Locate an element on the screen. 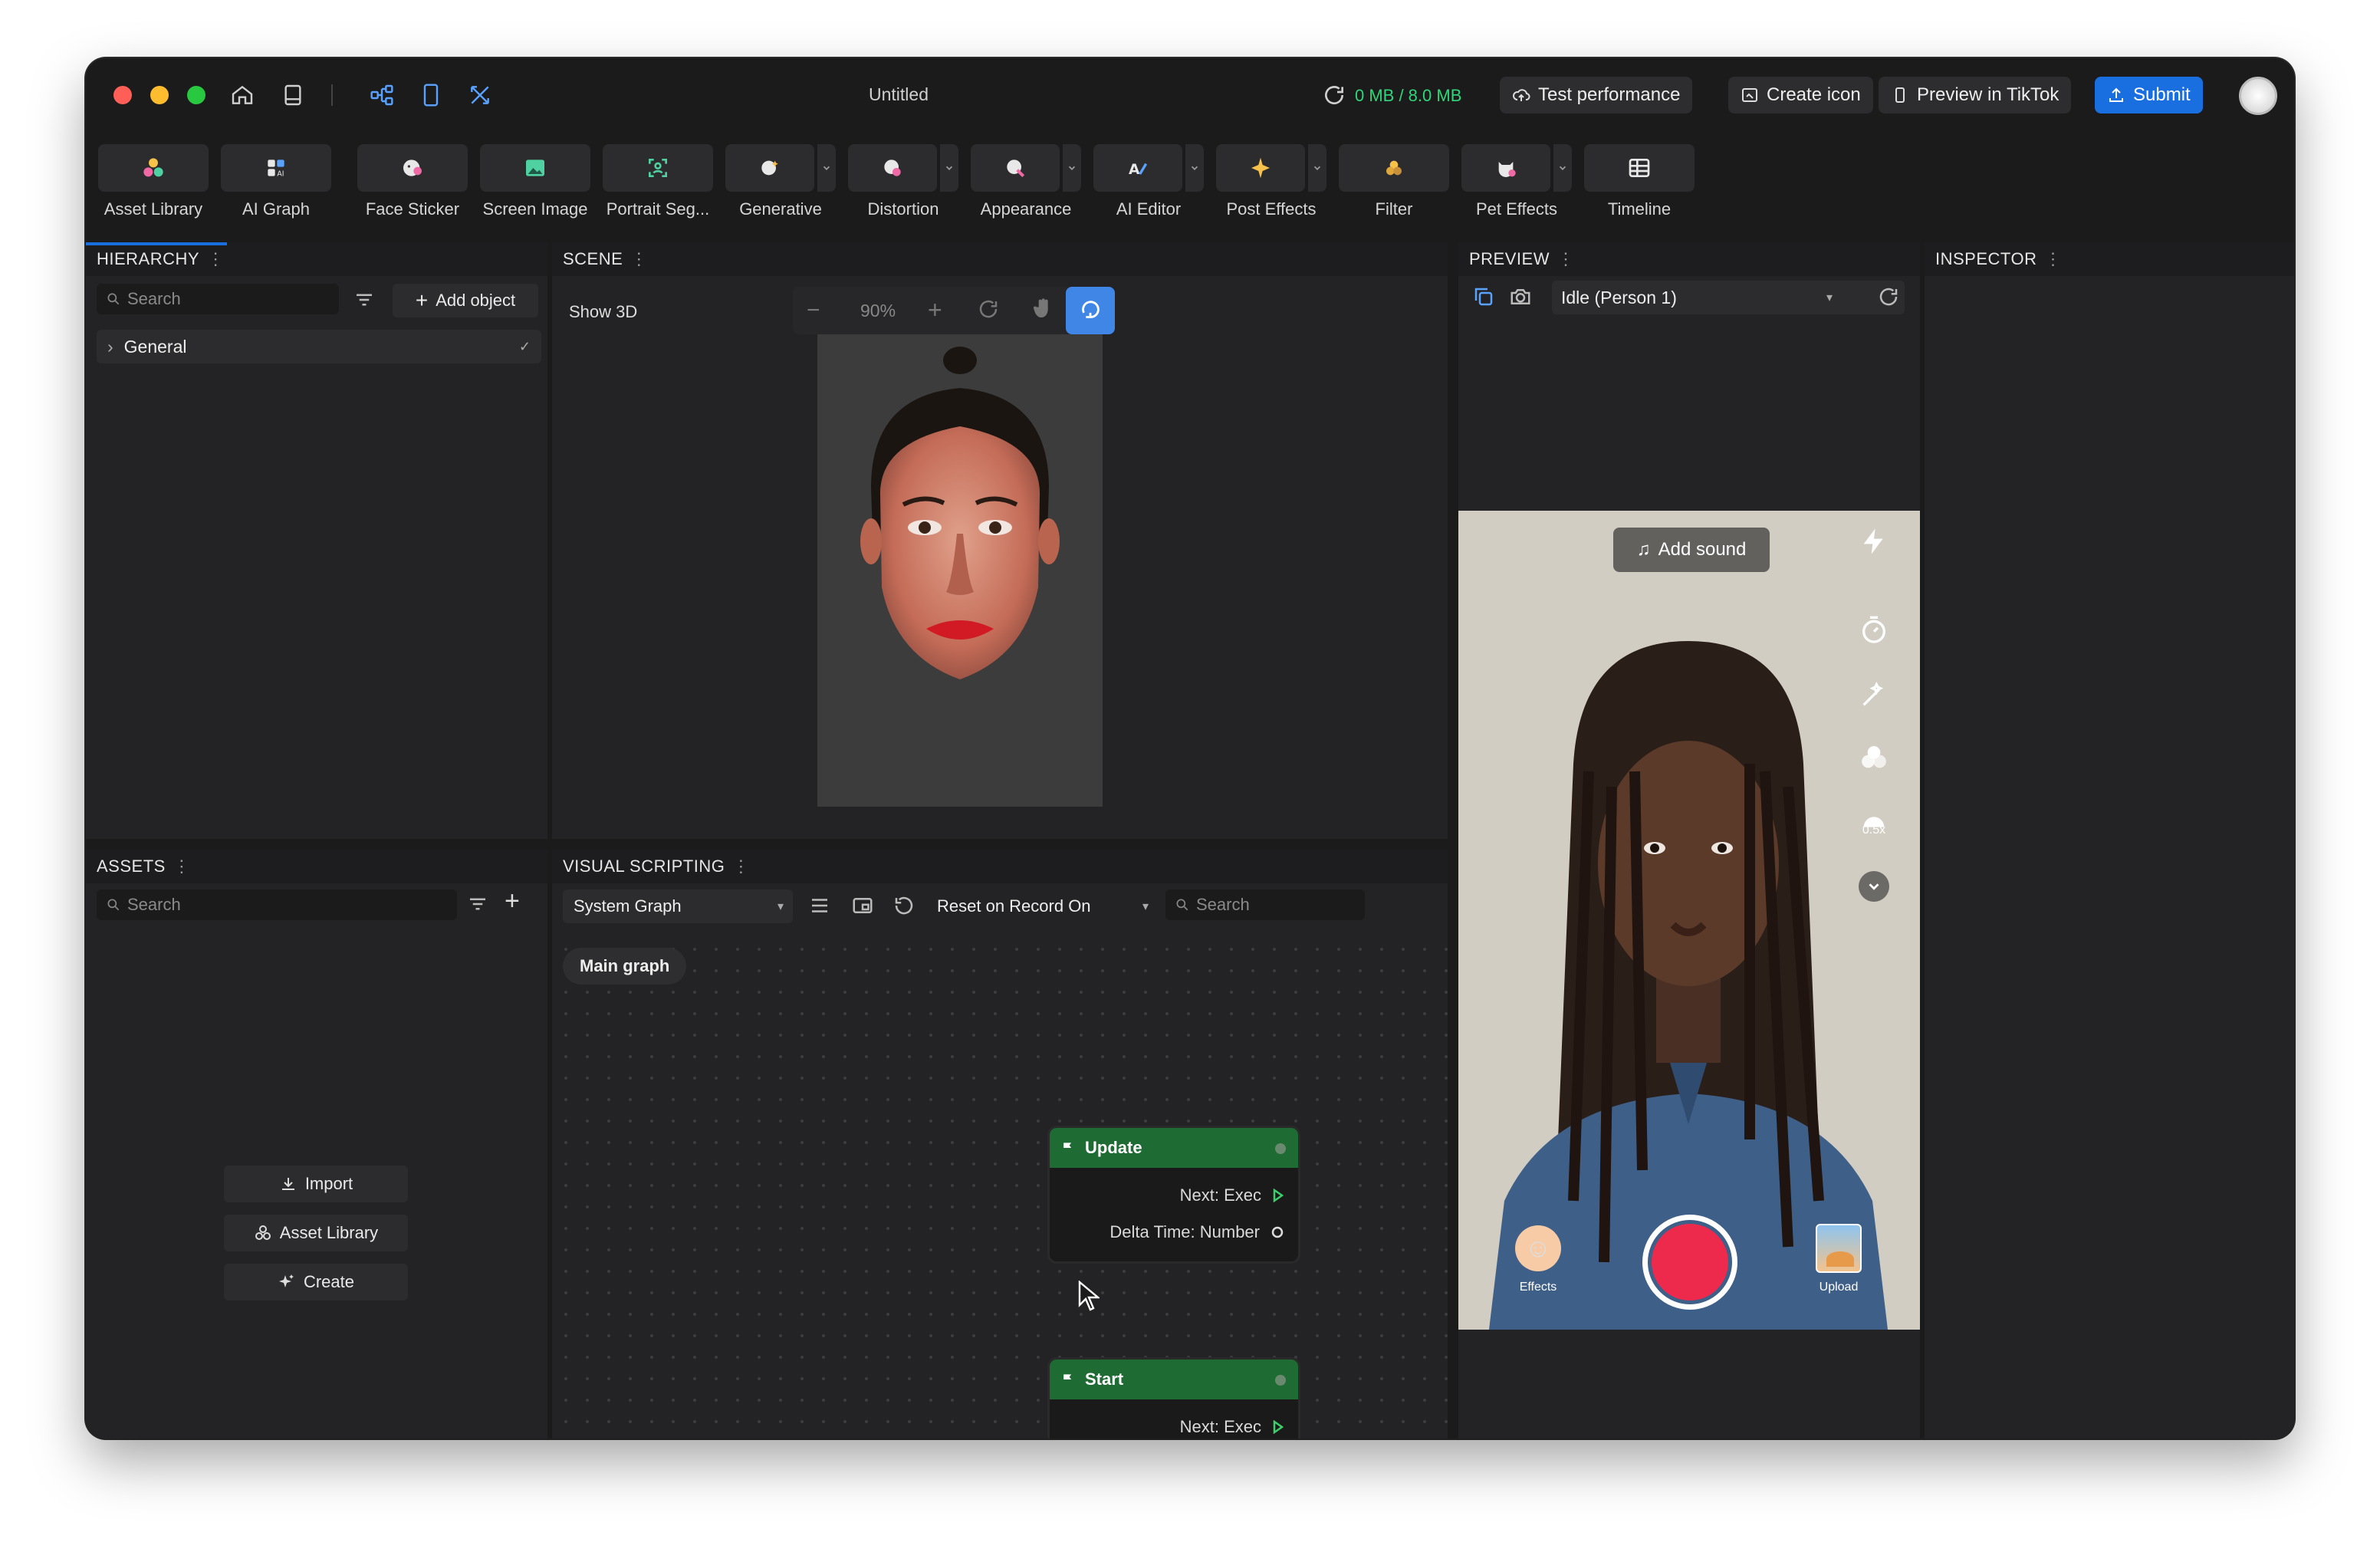 Image resolution: width=2380 pixels, height=1552 pixels. ai-editor-icon: A is located at coordinates (1139, 170).